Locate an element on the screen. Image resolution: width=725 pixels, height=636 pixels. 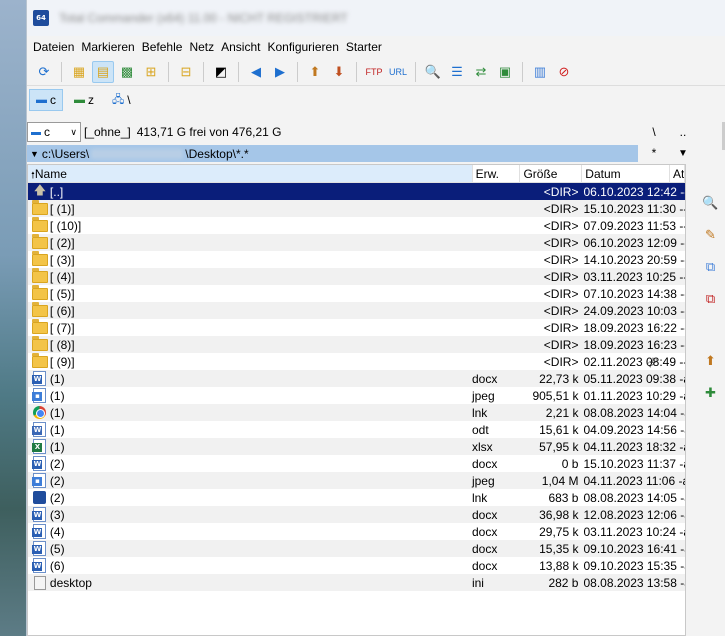
current-path-bar: ▼ c:\Users\ \Desktop\*.* is located at coordinates (332, 153).